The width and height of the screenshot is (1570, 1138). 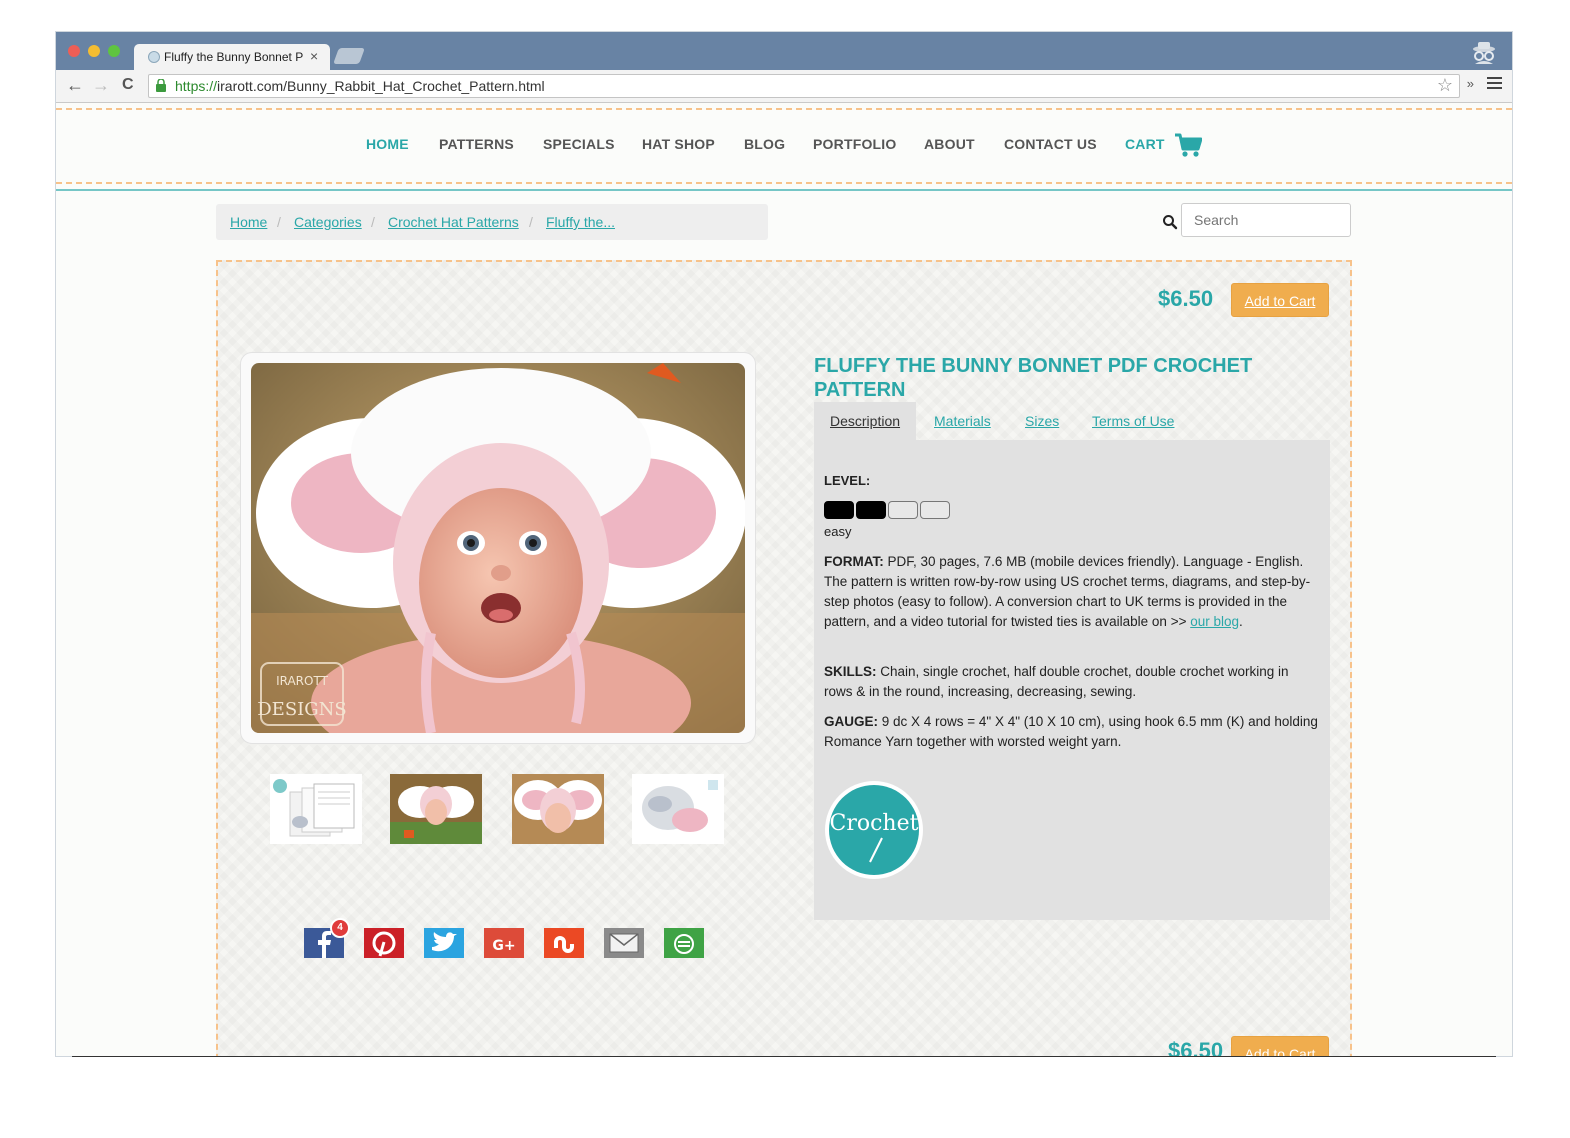 What do you see at coordinates (128, 85) in the screenshot?
I see `reload-button: C` at bounding box center [128, 85].